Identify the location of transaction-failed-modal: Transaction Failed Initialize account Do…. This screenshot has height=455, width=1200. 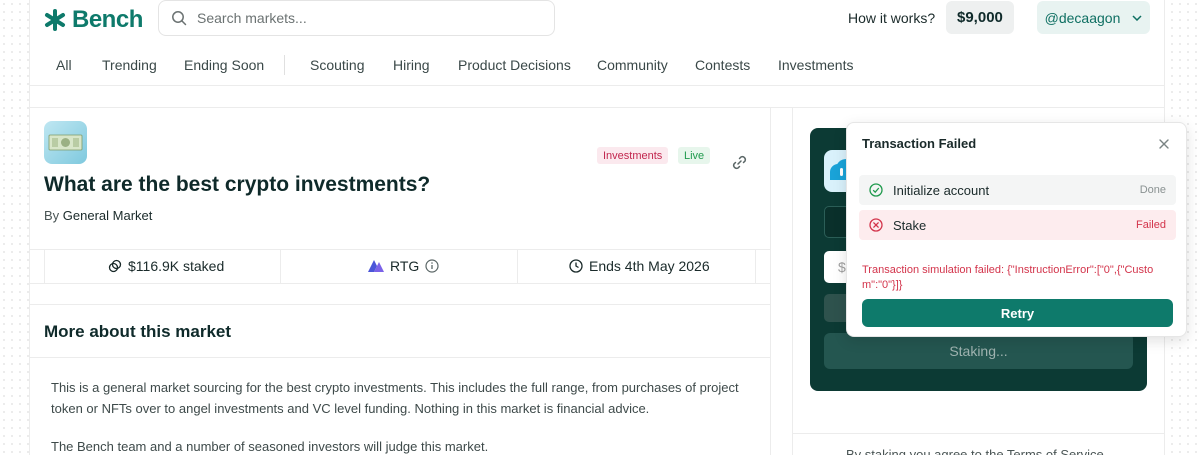
(1016, 229).